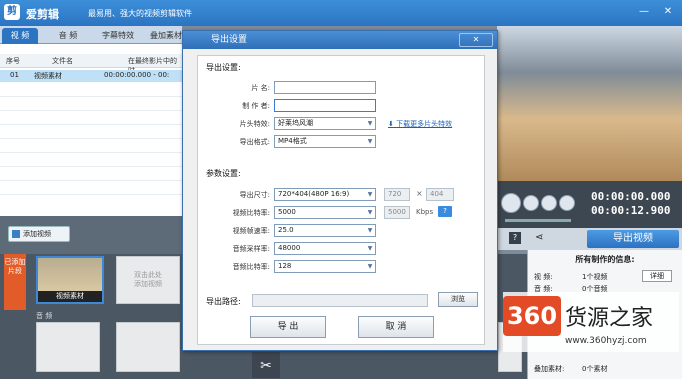 The image size is (682, 379). What do you see at coordinates (287, 212) in the screenshot?
I see `video-bitrate-value: 5000` at bounding box center [287, 212].